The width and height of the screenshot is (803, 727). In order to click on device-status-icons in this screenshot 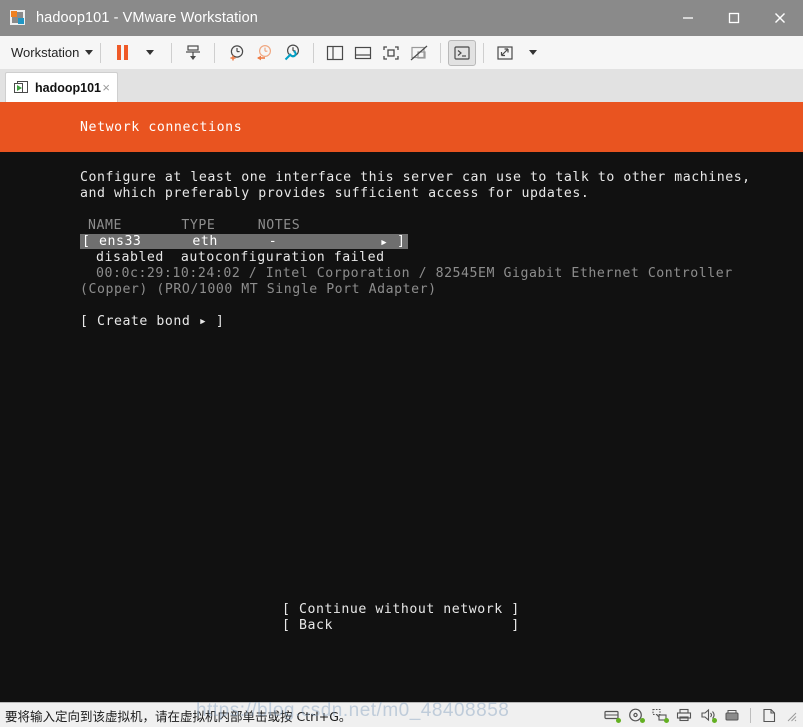, I will do `click(701, 715)`.